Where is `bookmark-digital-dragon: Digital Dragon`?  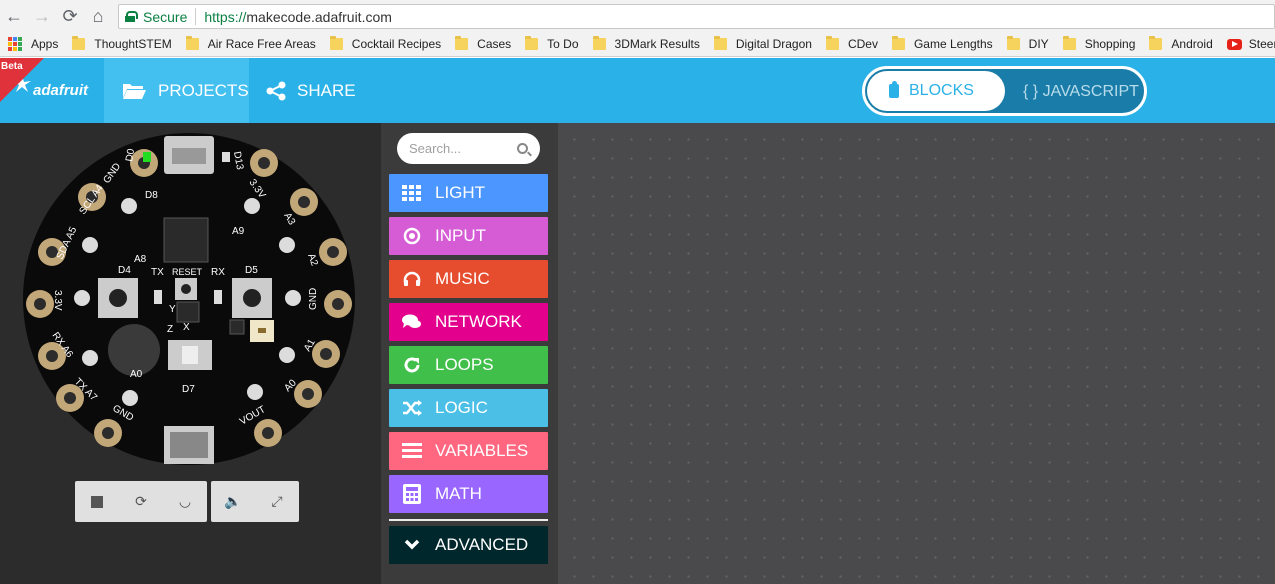
bookmark-digital-dragon: Digital Dragon is located at coordinates (762, 43).